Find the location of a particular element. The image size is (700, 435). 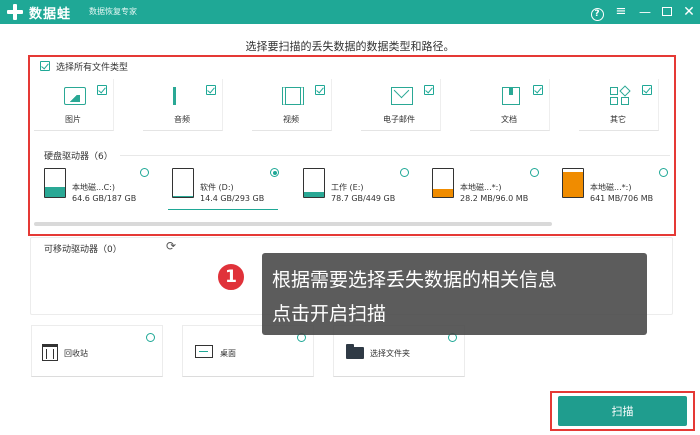

file-type-audio: 音频 is located at coordinates (183, 105).